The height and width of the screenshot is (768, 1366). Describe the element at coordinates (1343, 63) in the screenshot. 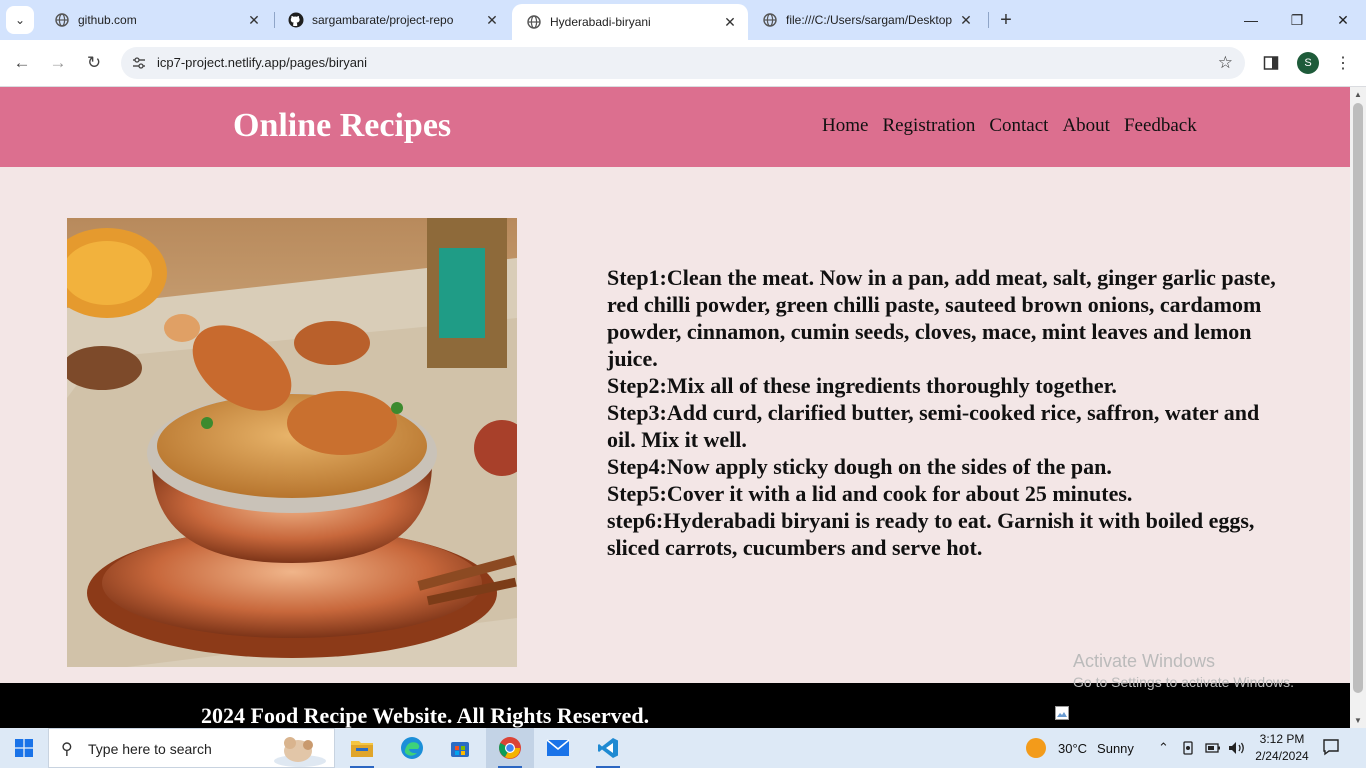

I see `browser-menu-button: ⋮` at that location.